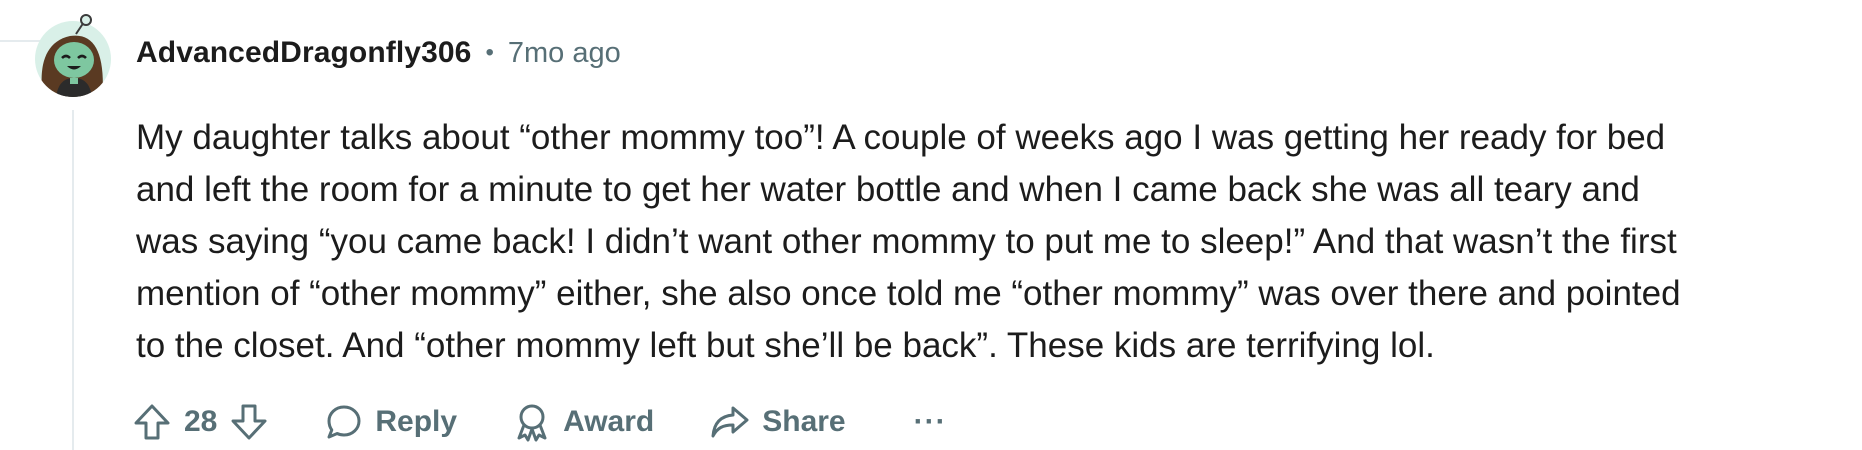  Describe the element at coordinates (73, 280) in the screenshot. I see `thread-line` at that location.